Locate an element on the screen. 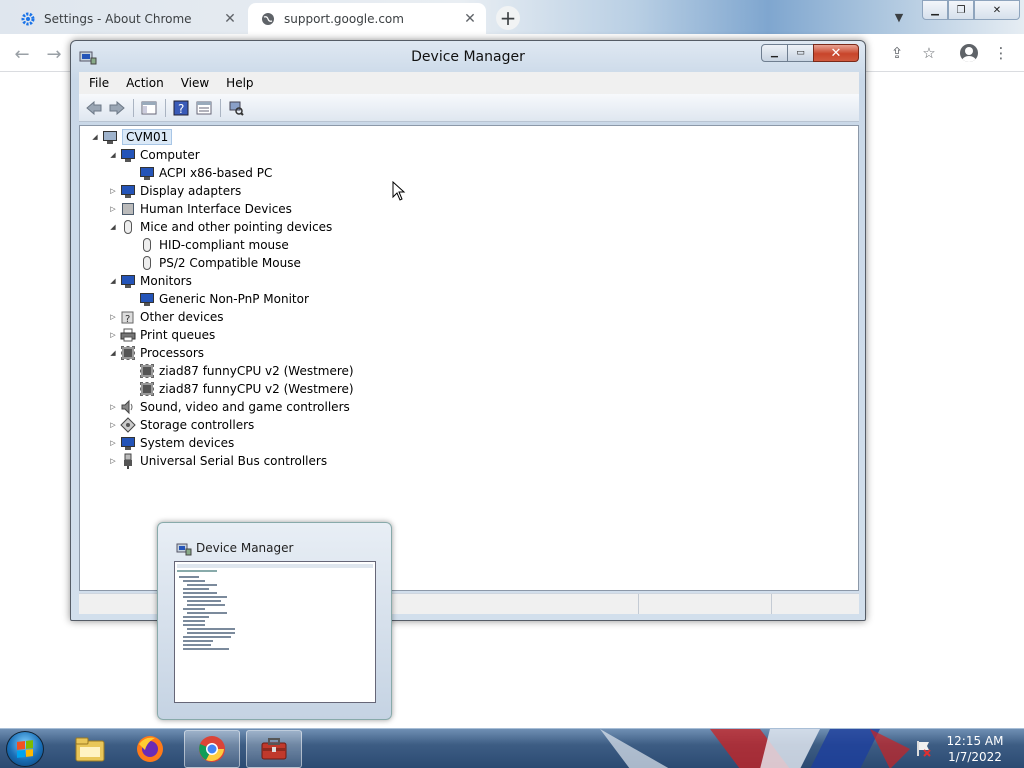  taskbar-device-manager is located at coordinates (274, 749).